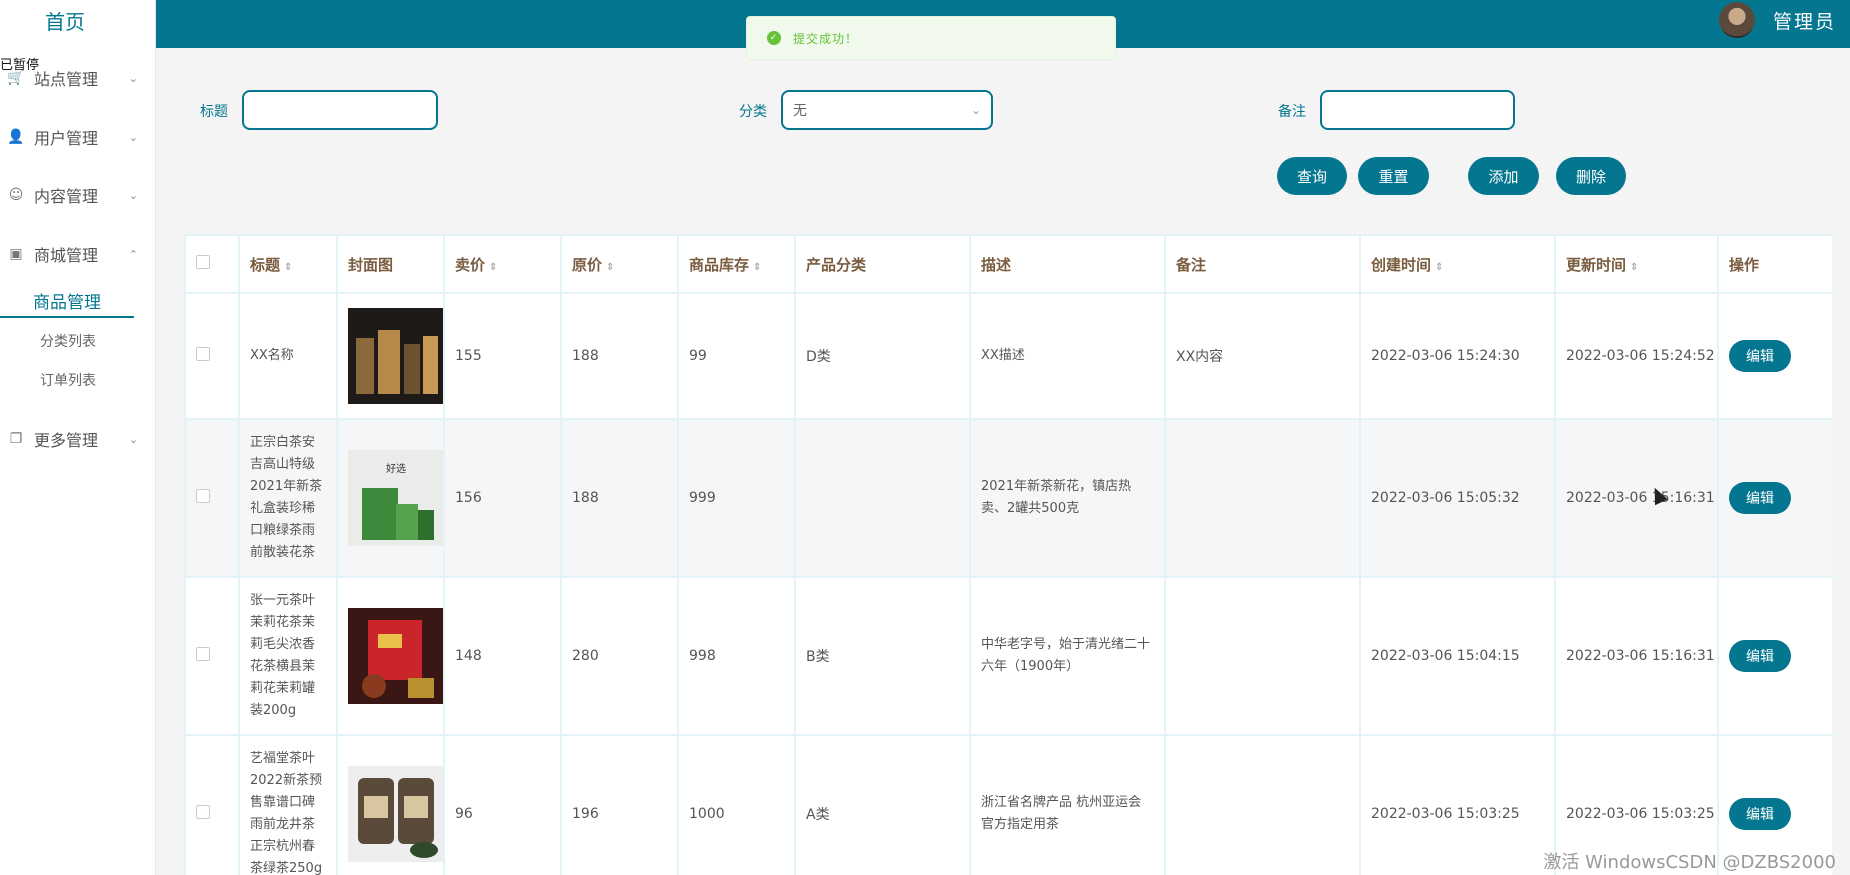  What do you see at coordinates (203, 262) in the screenshot?
I see `select-all-checkbox` at bounding box center [203, 262].